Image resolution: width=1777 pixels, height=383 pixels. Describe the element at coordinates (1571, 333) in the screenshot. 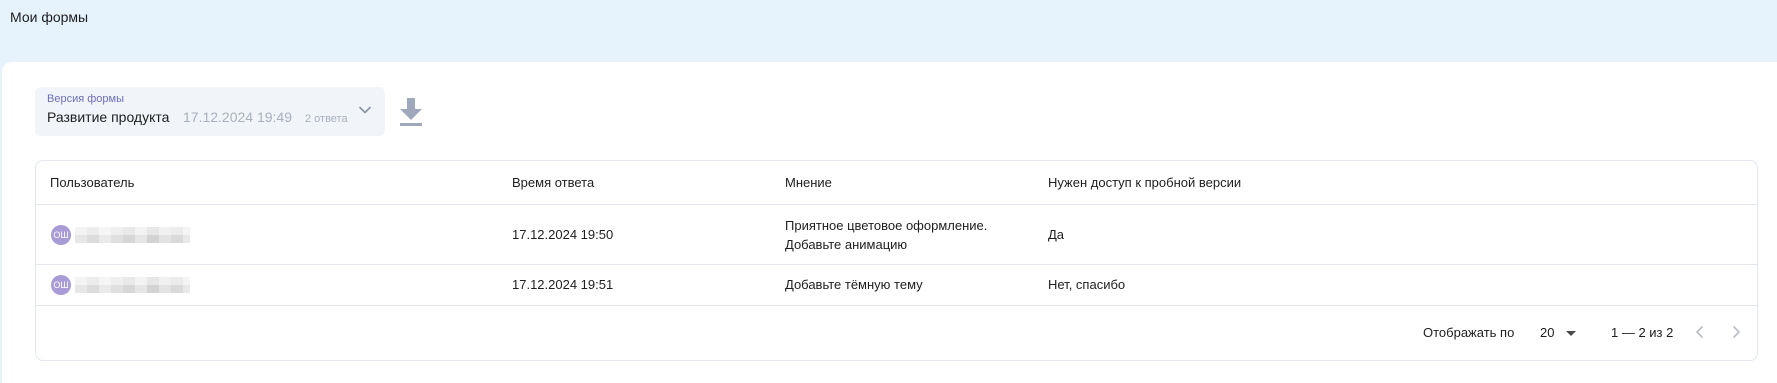

I see `caret-down-icon` at that location.